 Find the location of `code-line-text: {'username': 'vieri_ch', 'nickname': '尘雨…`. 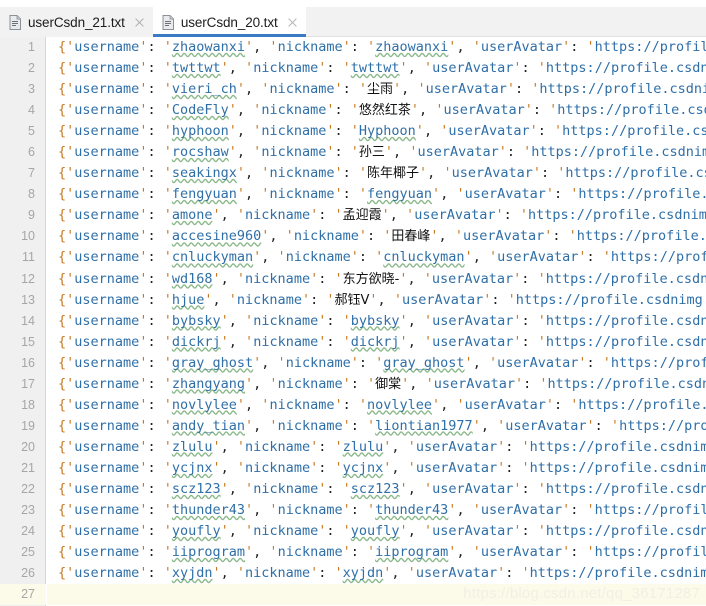

code-line-text: {'username': 'vieri_ch', 'nickname': '尘雨… is located at coordinates (382, 89).